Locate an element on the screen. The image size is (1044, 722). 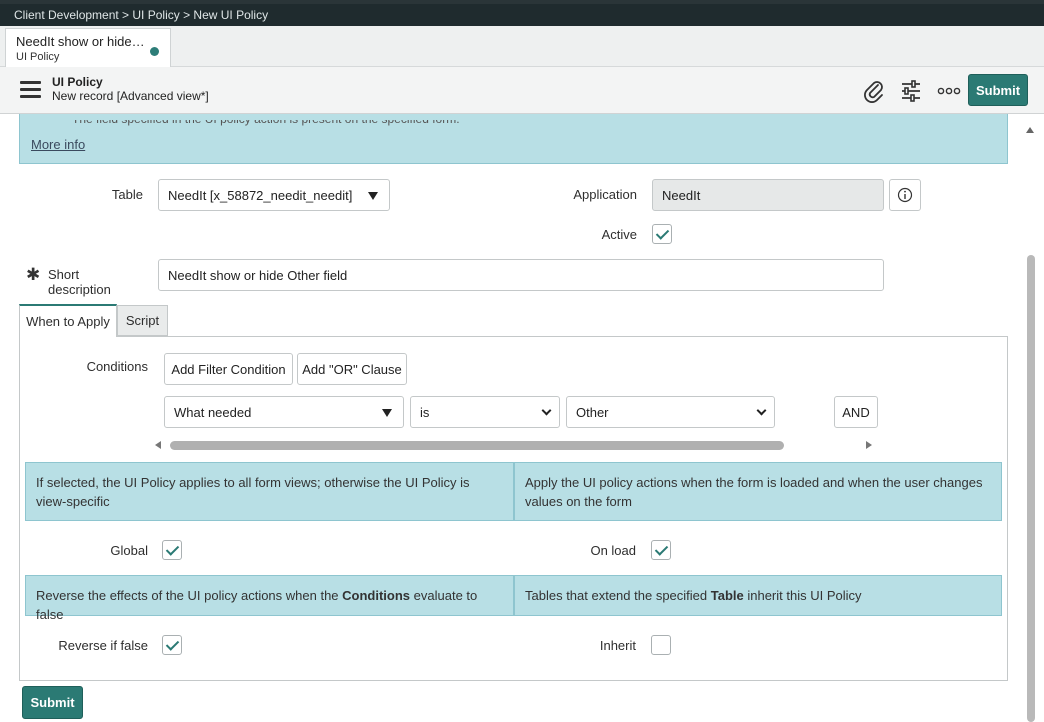
mandatory-asterisk-icon: ✱ is located at coordinates (33, 274).